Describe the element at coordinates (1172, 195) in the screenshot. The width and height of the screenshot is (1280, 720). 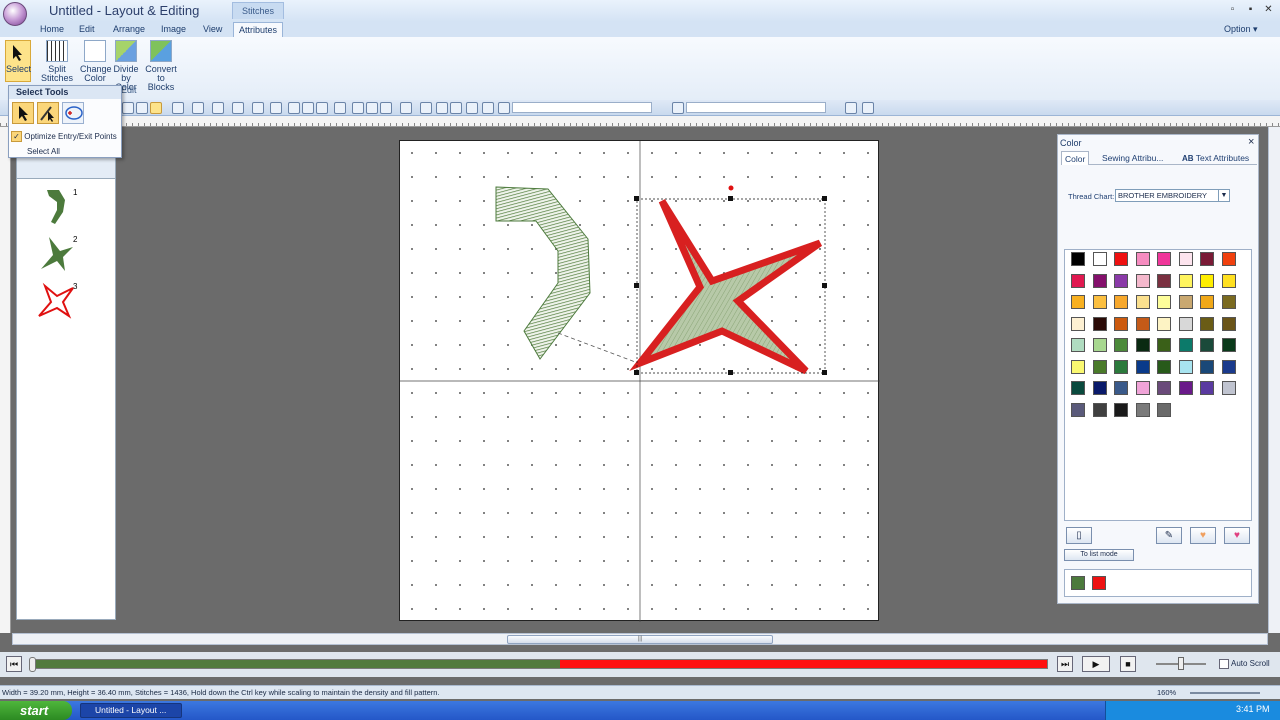
I see `thread-chart-select: BROTHER EMBROIDERY ▼` at that location.